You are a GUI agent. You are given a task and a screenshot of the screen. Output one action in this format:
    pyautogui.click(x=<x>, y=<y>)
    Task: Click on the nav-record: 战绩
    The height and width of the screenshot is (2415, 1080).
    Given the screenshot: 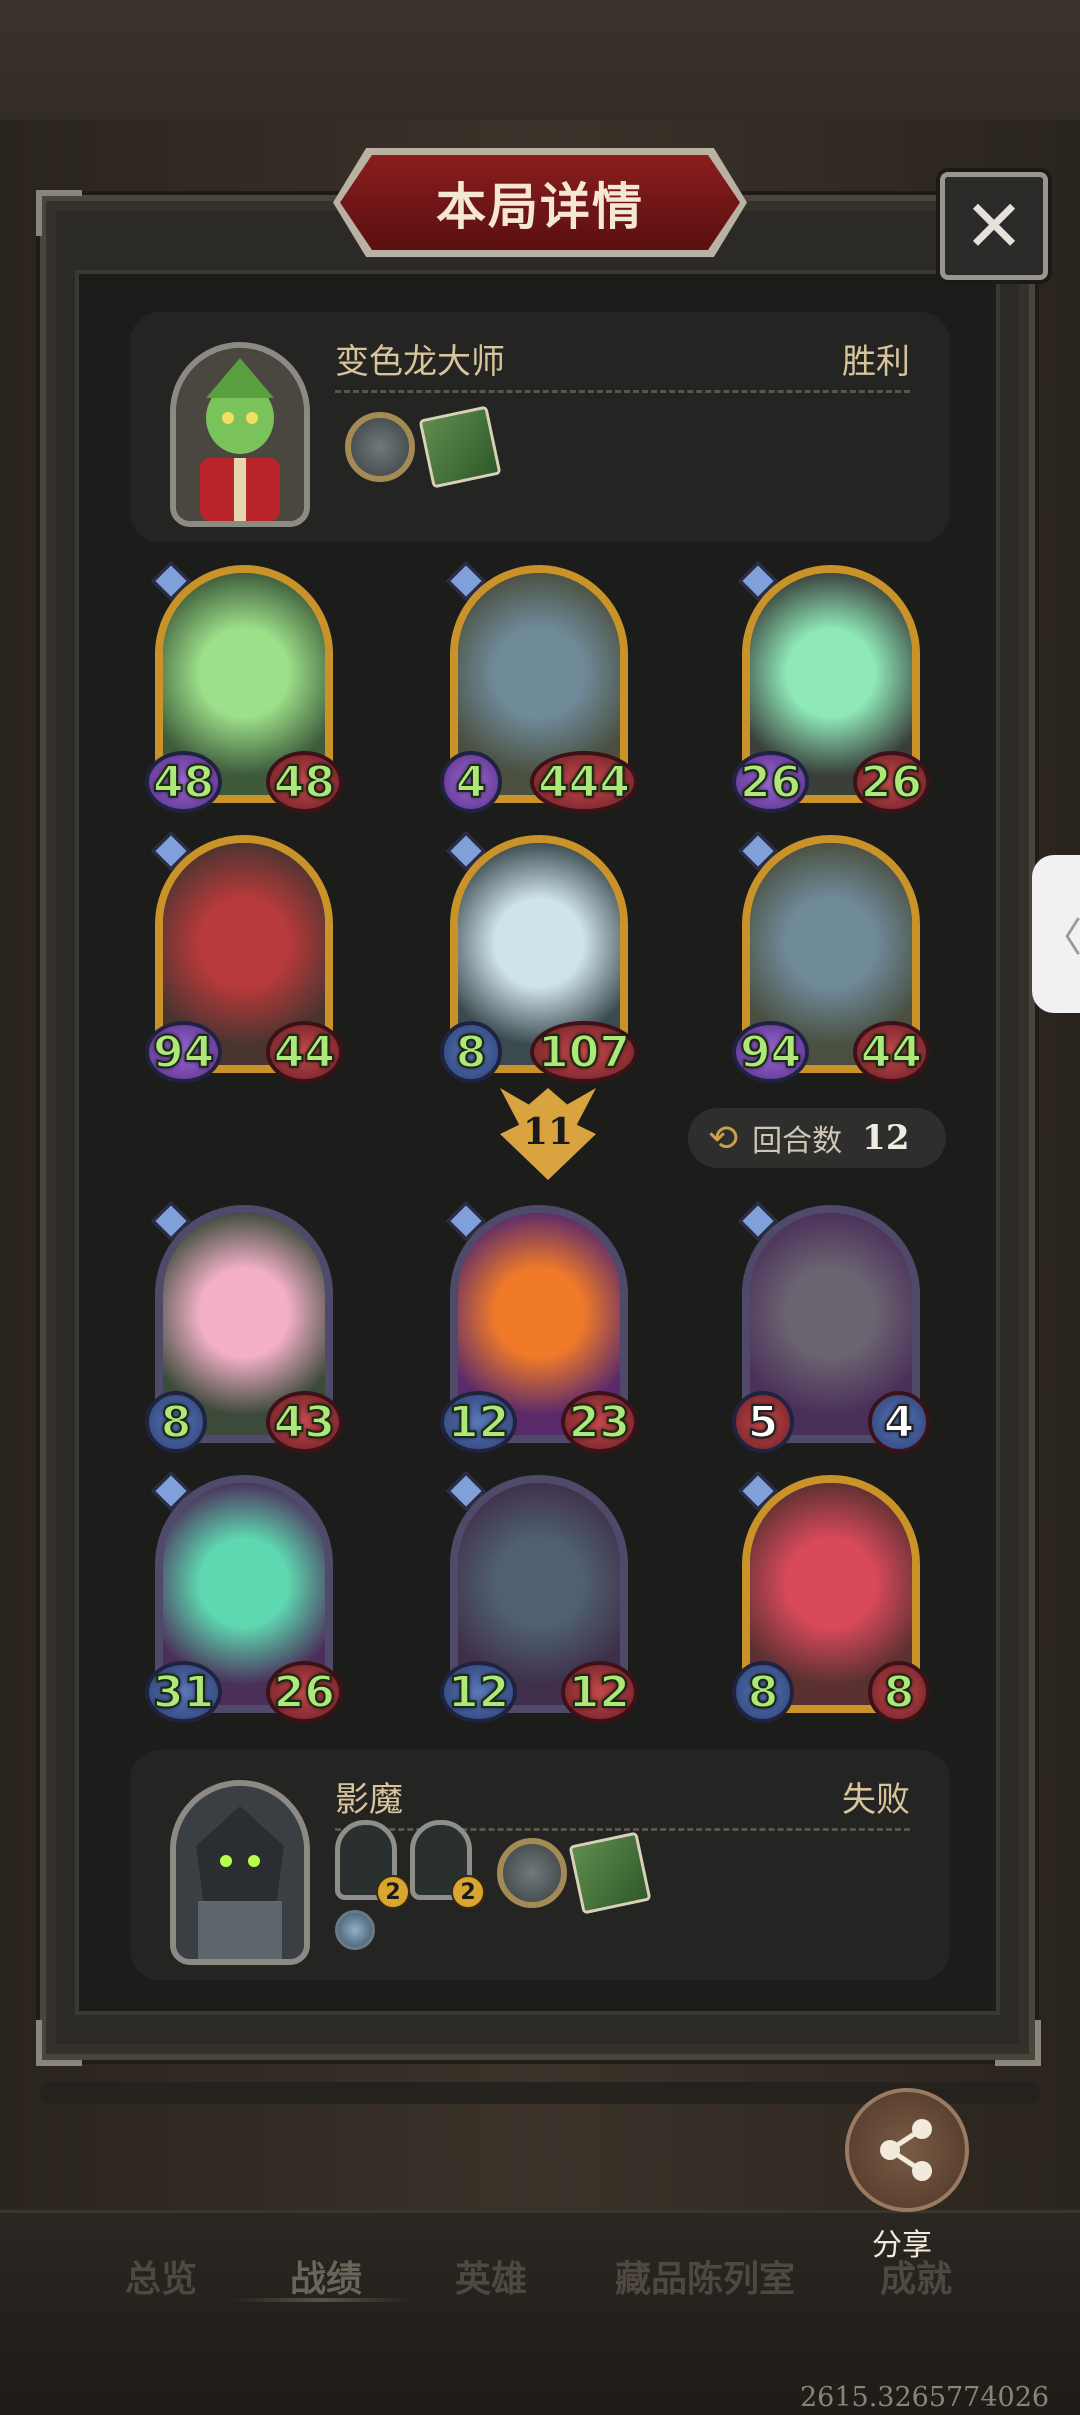 What is the action you would take?
    pyautogui.click(x=326, y=2276)
    